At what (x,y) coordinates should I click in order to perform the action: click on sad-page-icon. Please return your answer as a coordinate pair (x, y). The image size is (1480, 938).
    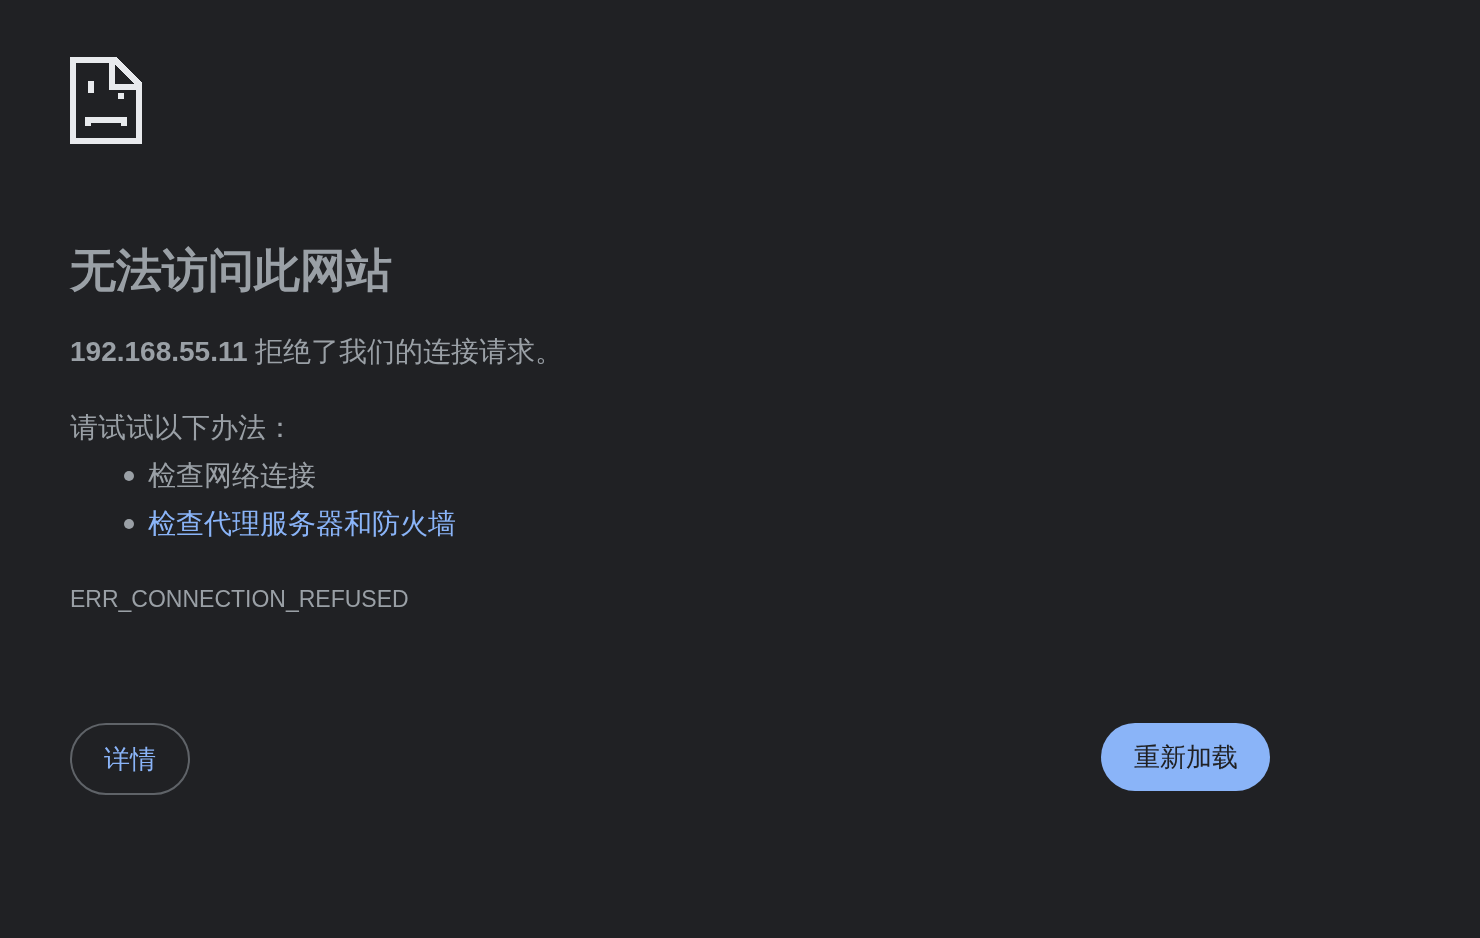
    Looking at the image, I should click on (106, 100).